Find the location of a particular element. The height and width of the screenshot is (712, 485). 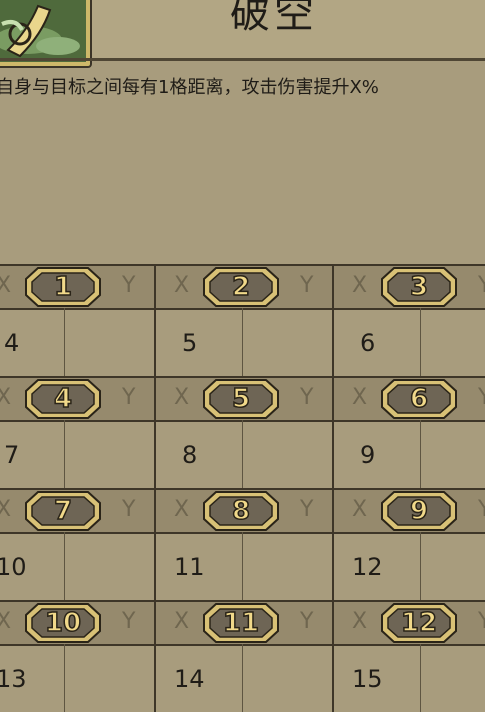

level-badge: 6 is located at coordinates (419, 399).